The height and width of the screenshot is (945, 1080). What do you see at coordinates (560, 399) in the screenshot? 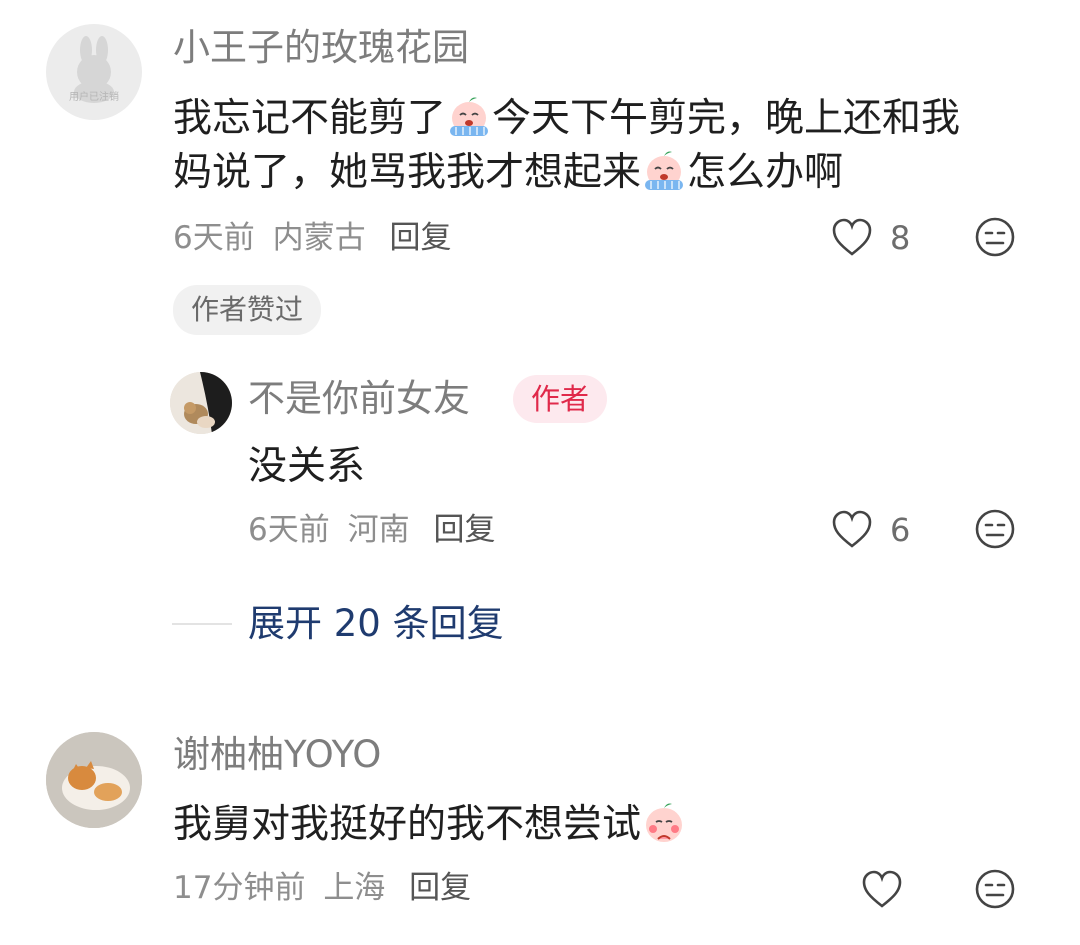
I see `author-badge: 作者` at bounding box center [560, 399].